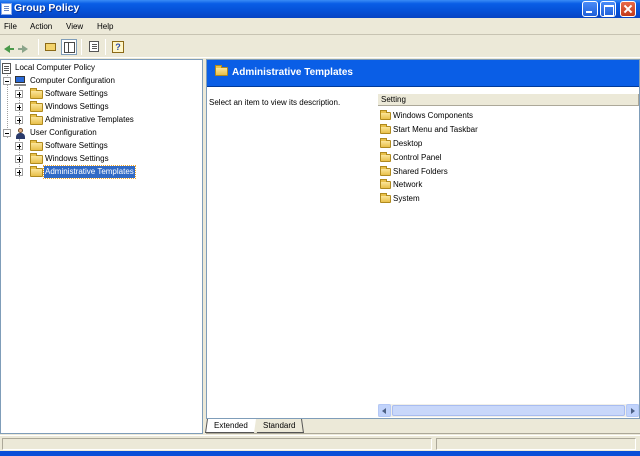 The height and width of the screenshot is (456, 640). Describe the element at coordinates (393, 99) in the screenshot. I see `column-header-label: Setting` at that location.